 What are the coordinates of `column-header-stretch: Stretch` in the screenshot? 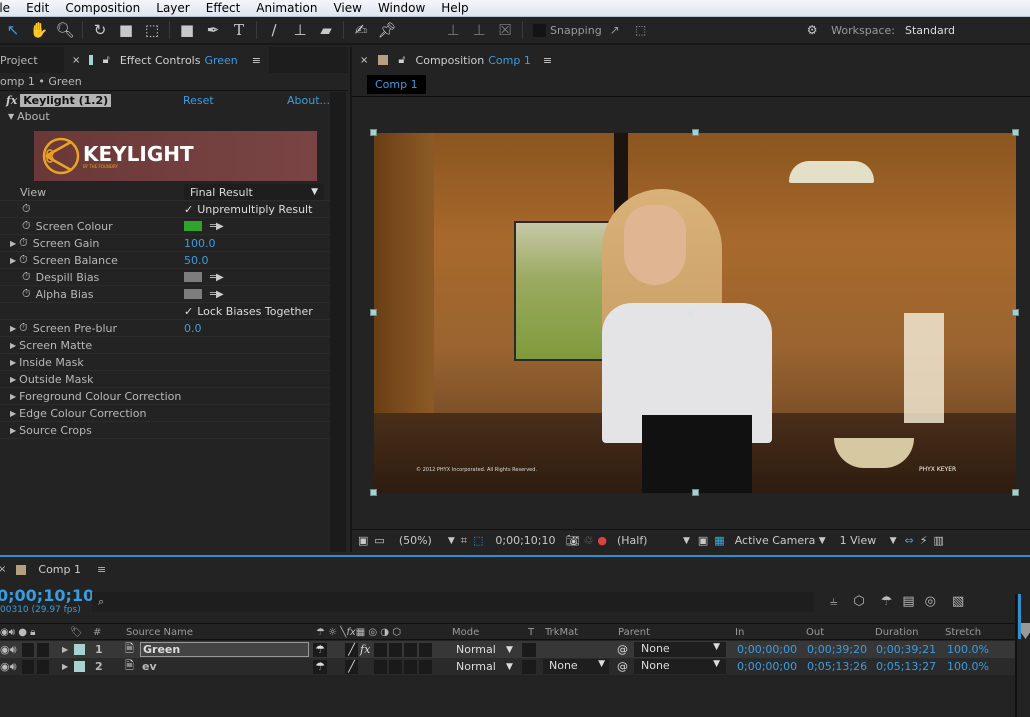 It's located at (963, 632).